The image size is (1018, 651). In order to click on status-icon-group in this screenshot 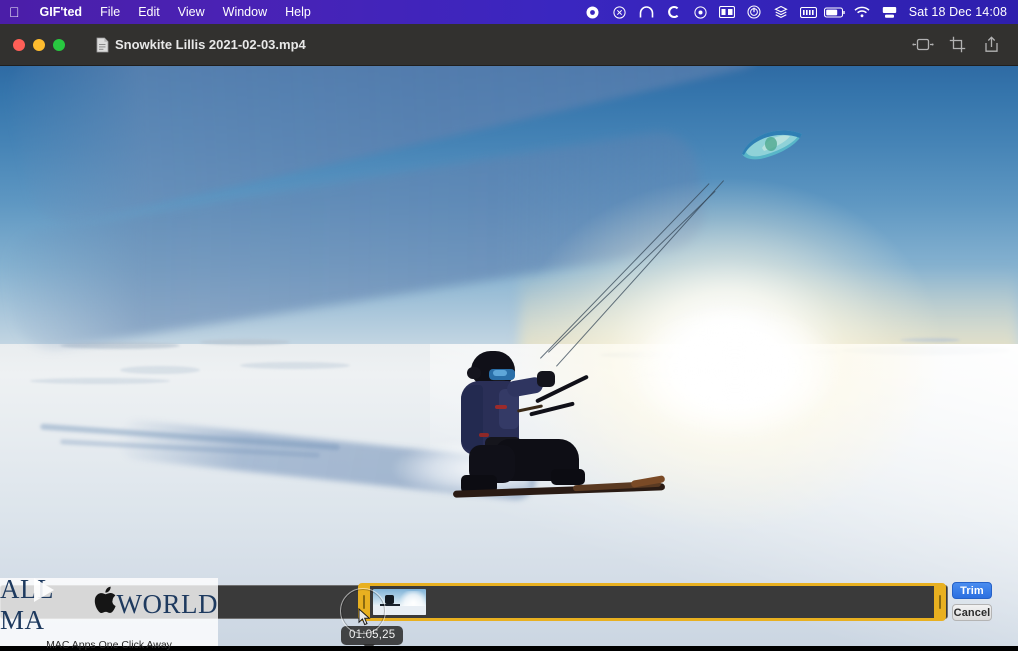, I will do `click(741, 12)`.